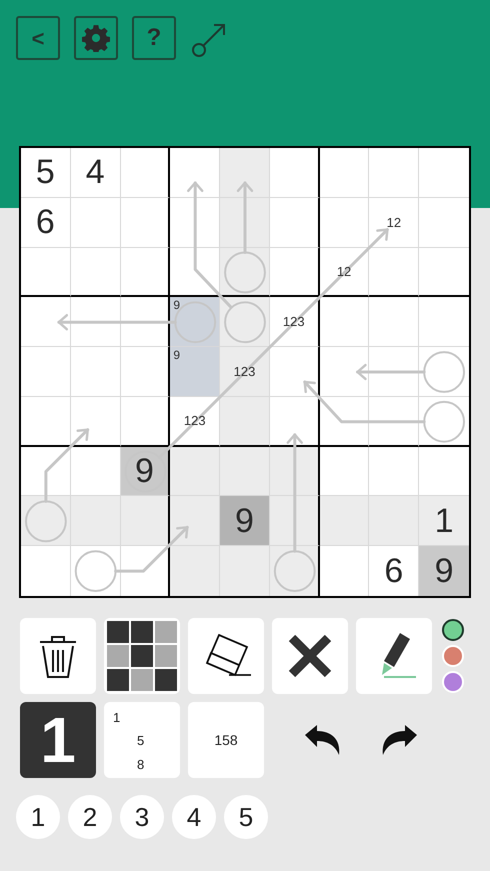  I want to click on settings-icon, so click(96, 38).